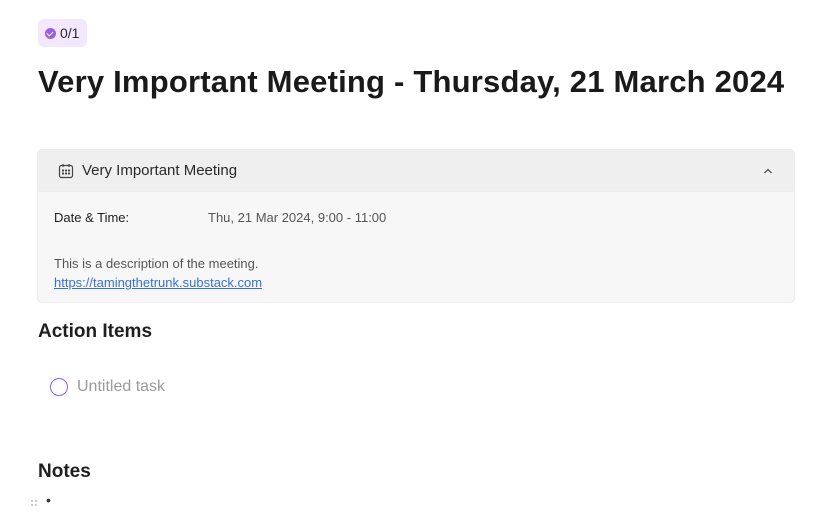 This screenshot has width=828, height=529. I want to click on chevron-up-icon, so click(768, 171).